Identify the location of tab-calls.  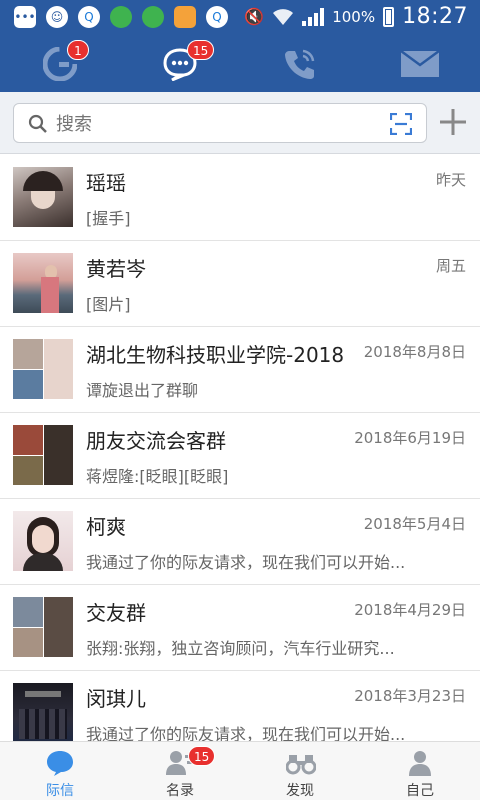
(300, 64).